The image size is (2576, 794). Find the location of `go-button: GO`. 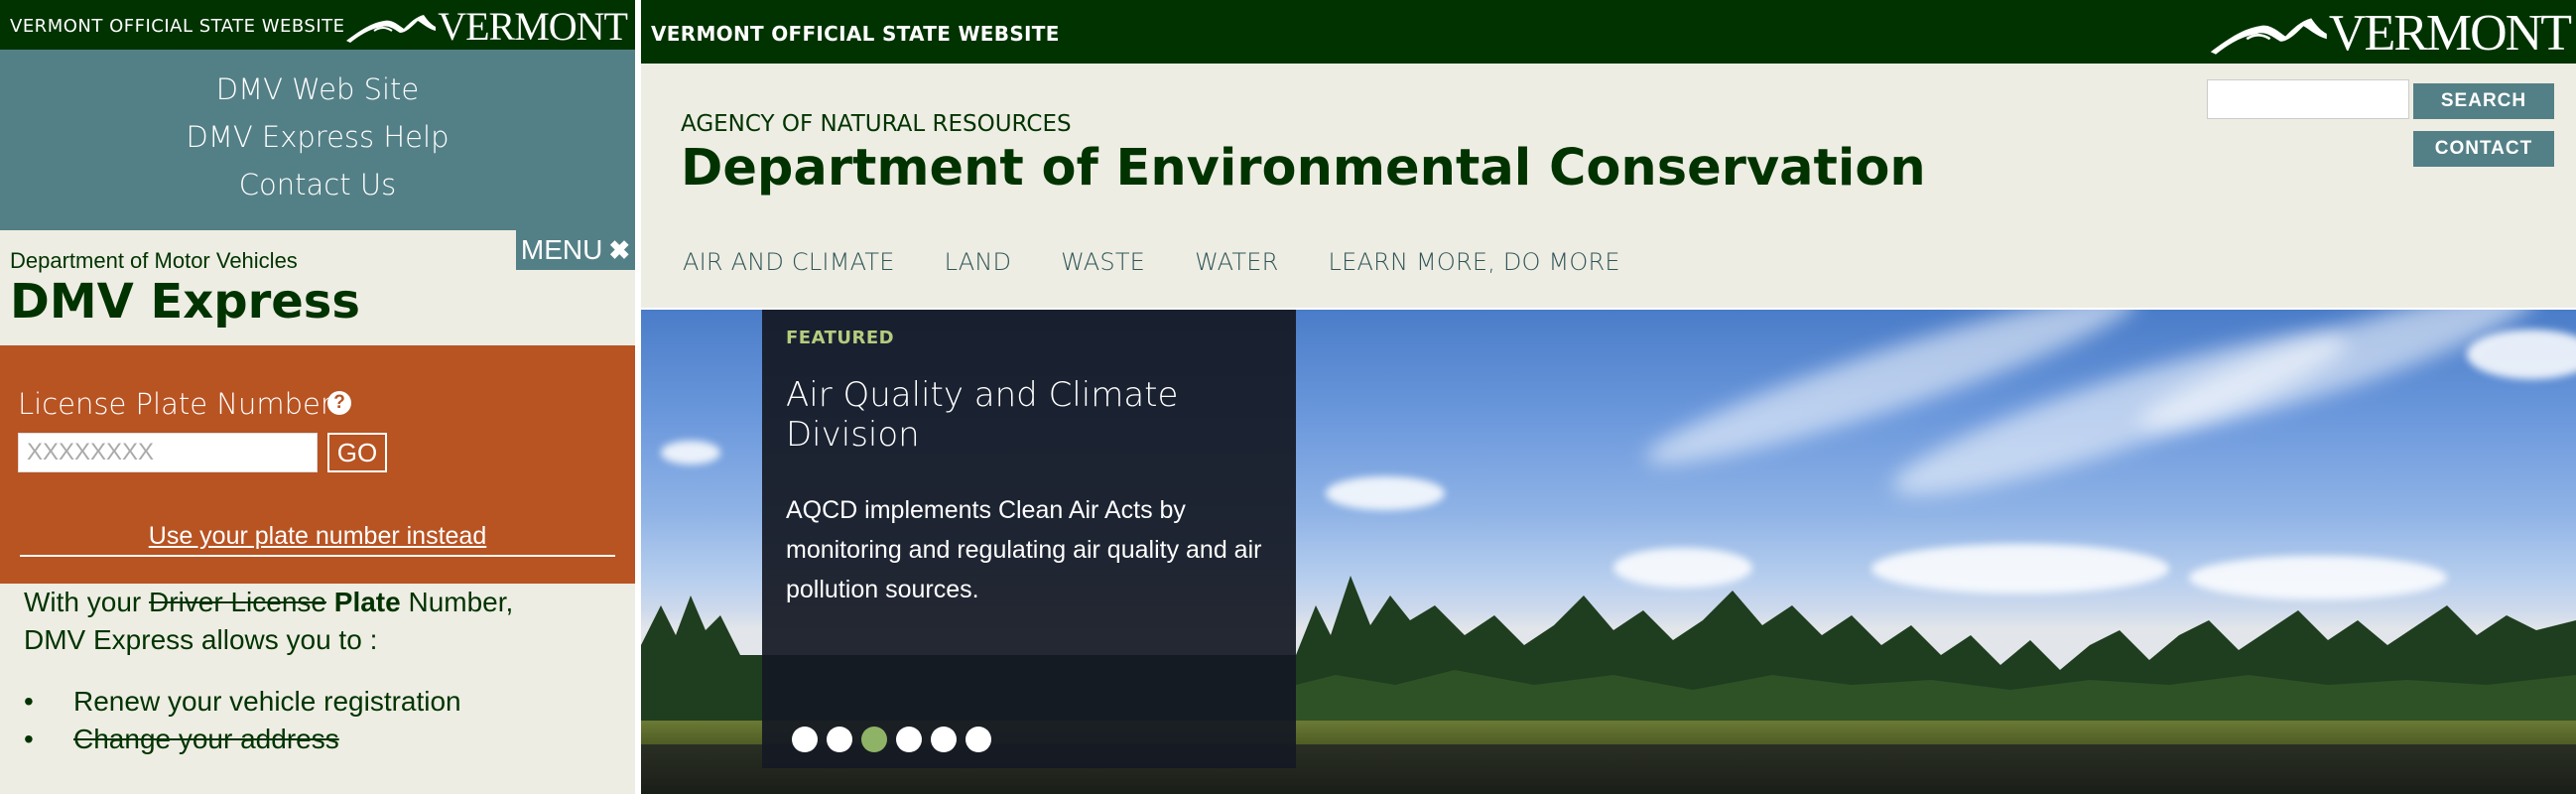

go-button: GO is located at coordinates (357, 452).